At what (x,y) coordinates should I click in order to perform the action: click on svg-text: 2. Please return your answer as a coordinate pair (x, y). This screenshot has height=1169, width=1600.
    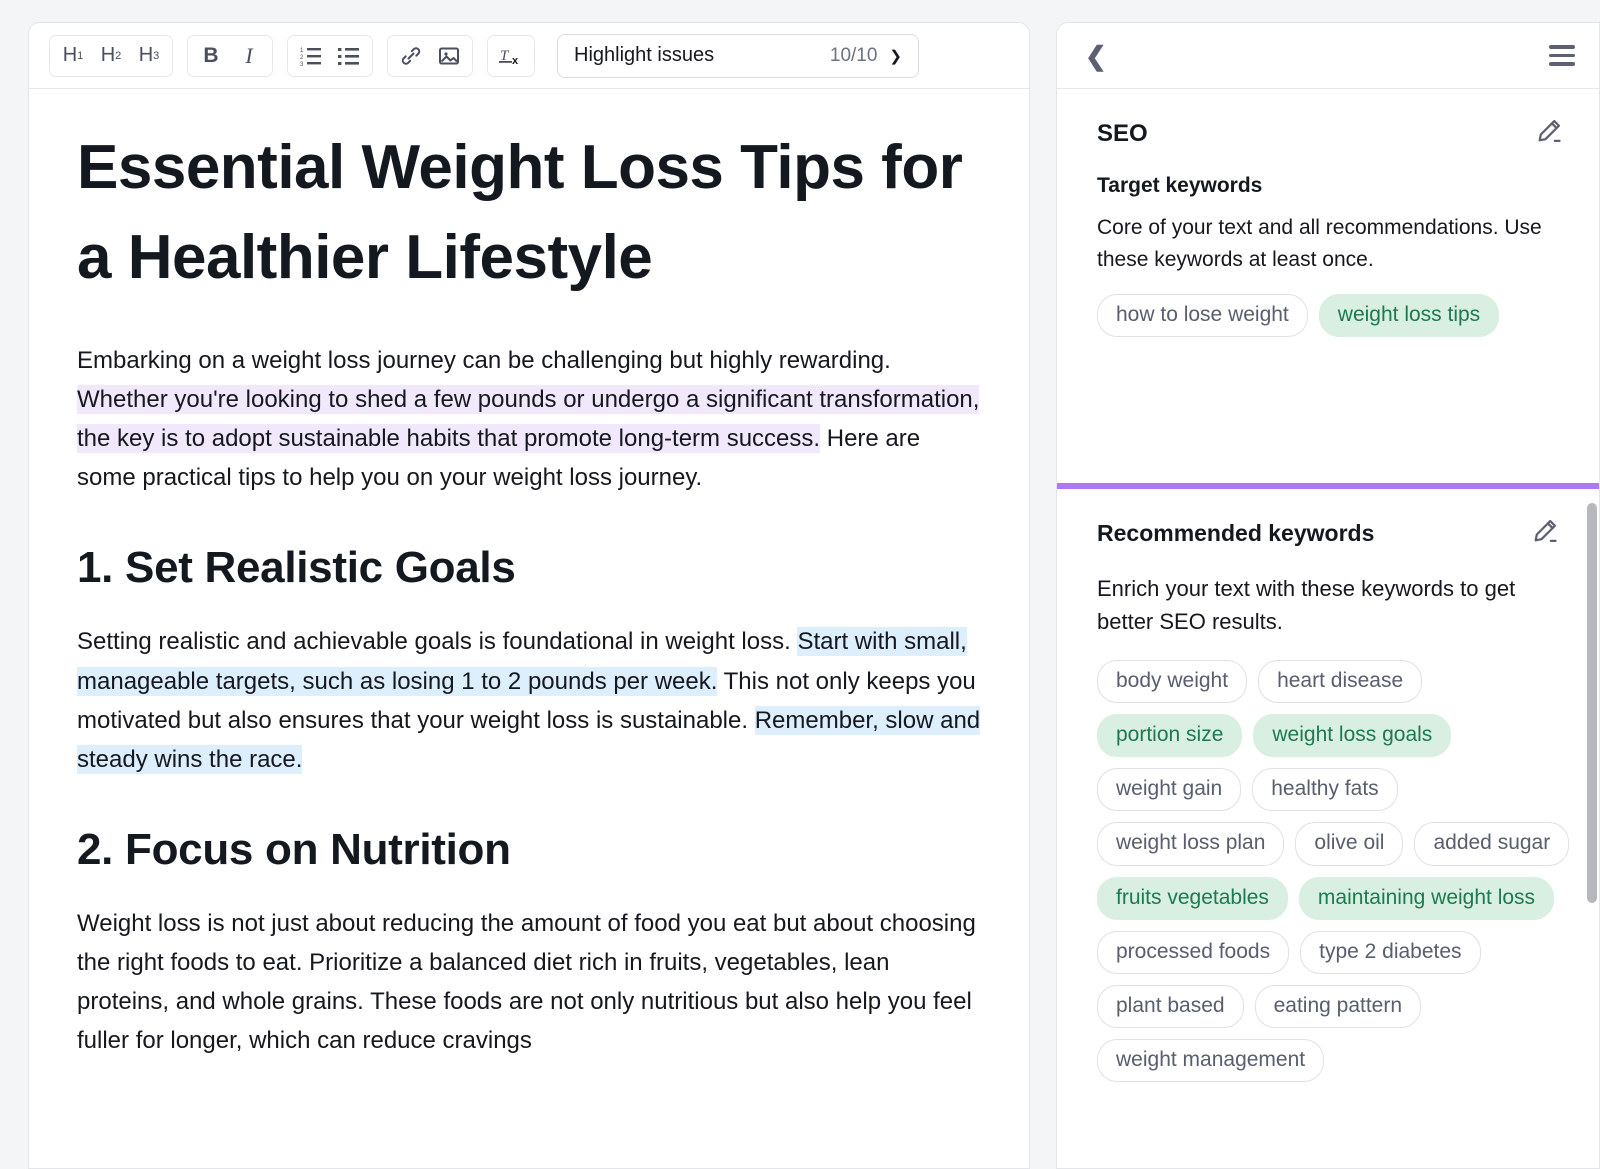
    Looking at the image, I should click on (302, 58).